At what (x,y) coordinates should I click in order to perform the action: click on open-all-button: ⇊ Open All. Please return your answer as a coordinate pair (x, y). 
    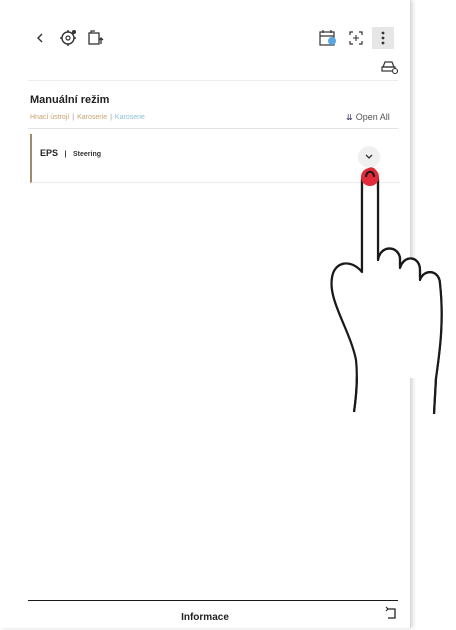
    Looking at the image, I should click on (368, 117).